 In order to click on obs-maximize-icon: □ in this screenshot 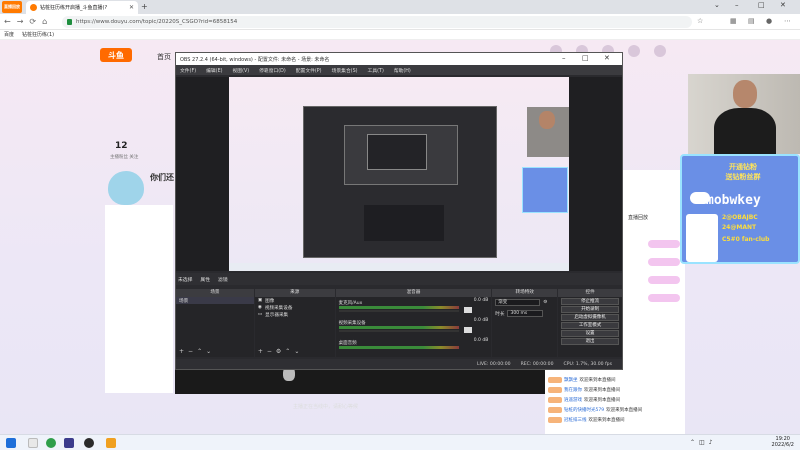, I will do `click(585, 58)`.